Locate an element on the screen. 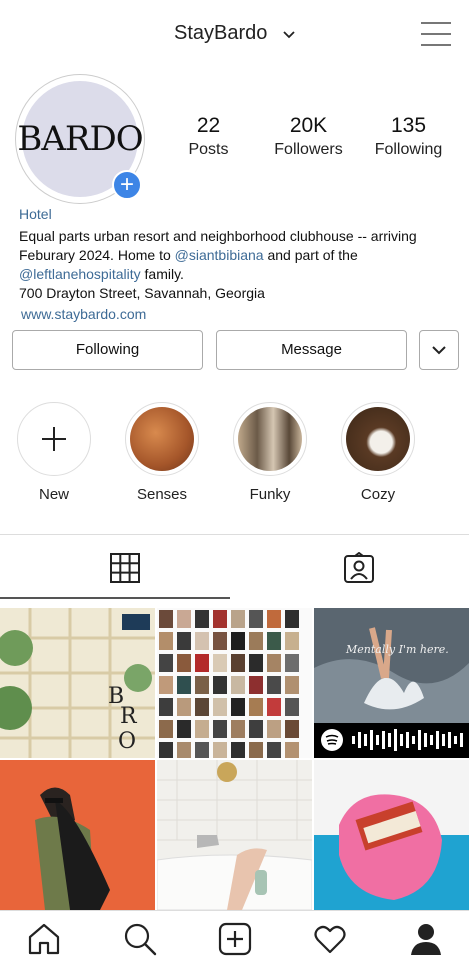 This screenshot has width=469, height=965. stat-value: 135 is located at coordinates (408, 125).